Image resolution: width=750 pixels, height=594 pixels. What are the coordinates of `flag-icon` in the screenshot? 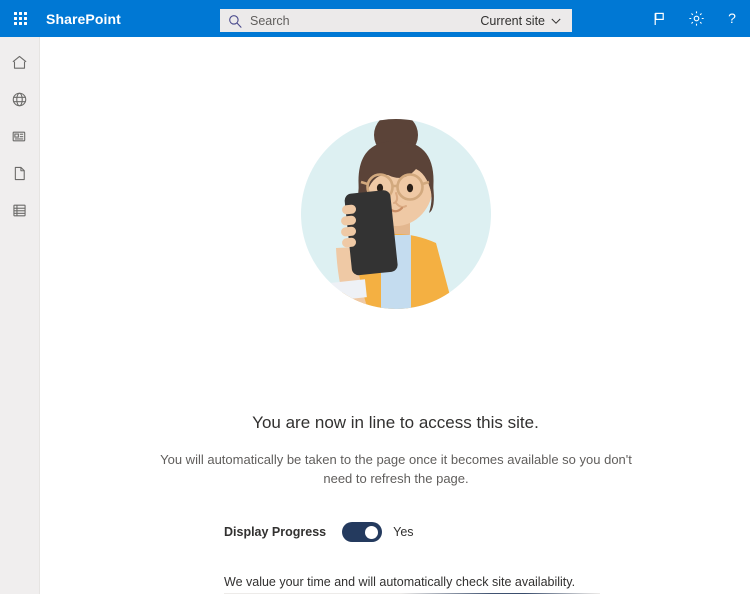 It's located at (660, 18).